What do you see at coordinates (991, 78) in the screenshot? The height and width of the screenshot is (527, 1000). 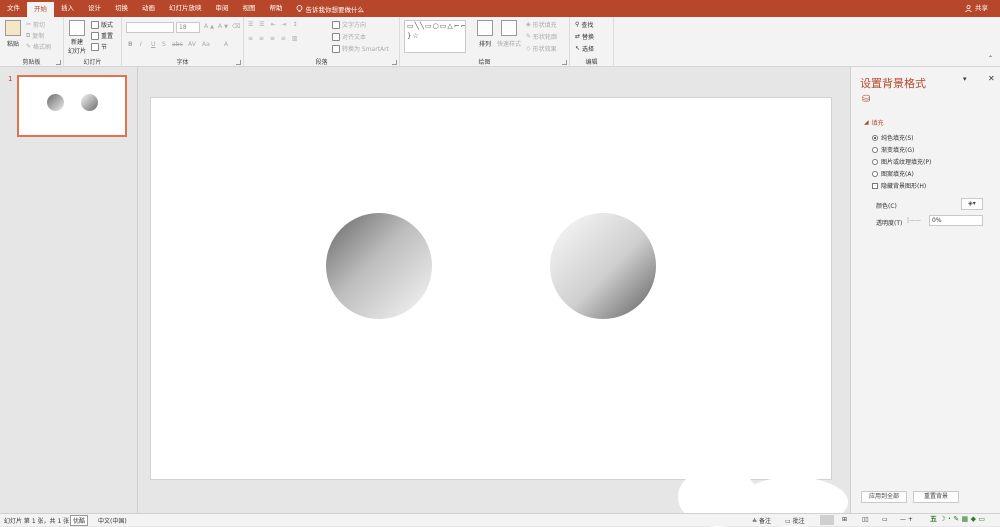 I see `close-icon: ✕` at bounding box center [991, 78].